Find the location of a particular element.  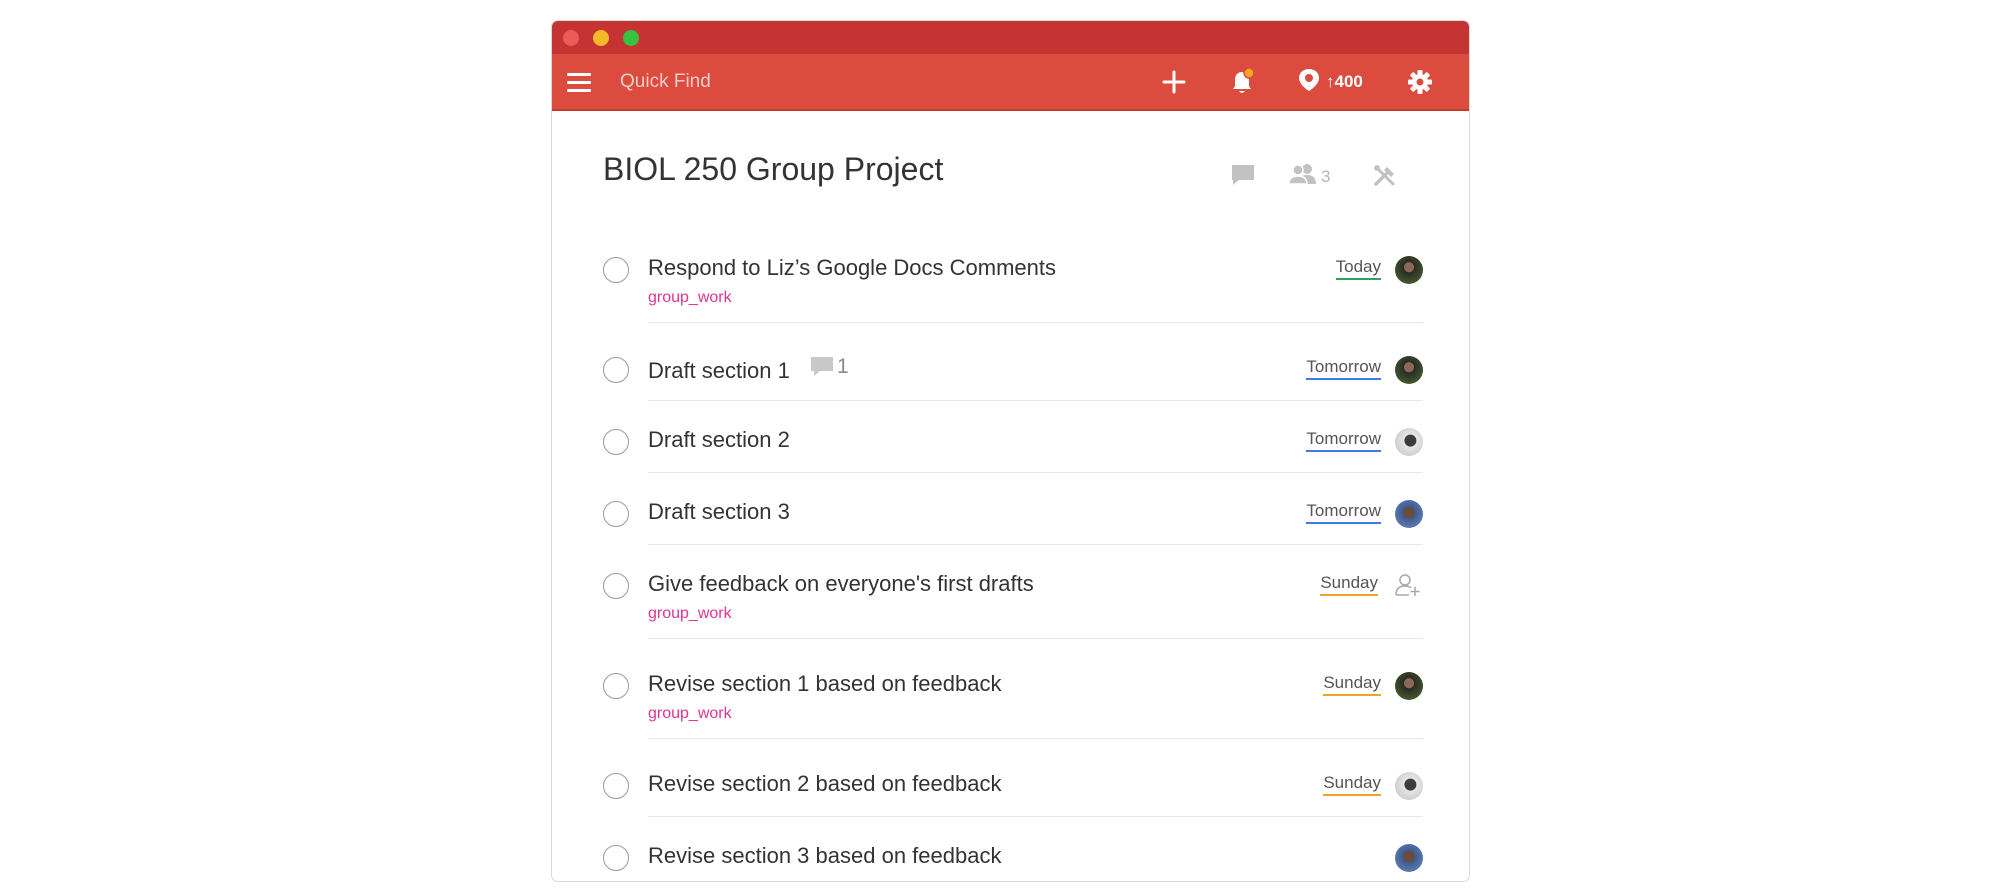

karma-score: ↑400 is located at coordinates (1329, 82).